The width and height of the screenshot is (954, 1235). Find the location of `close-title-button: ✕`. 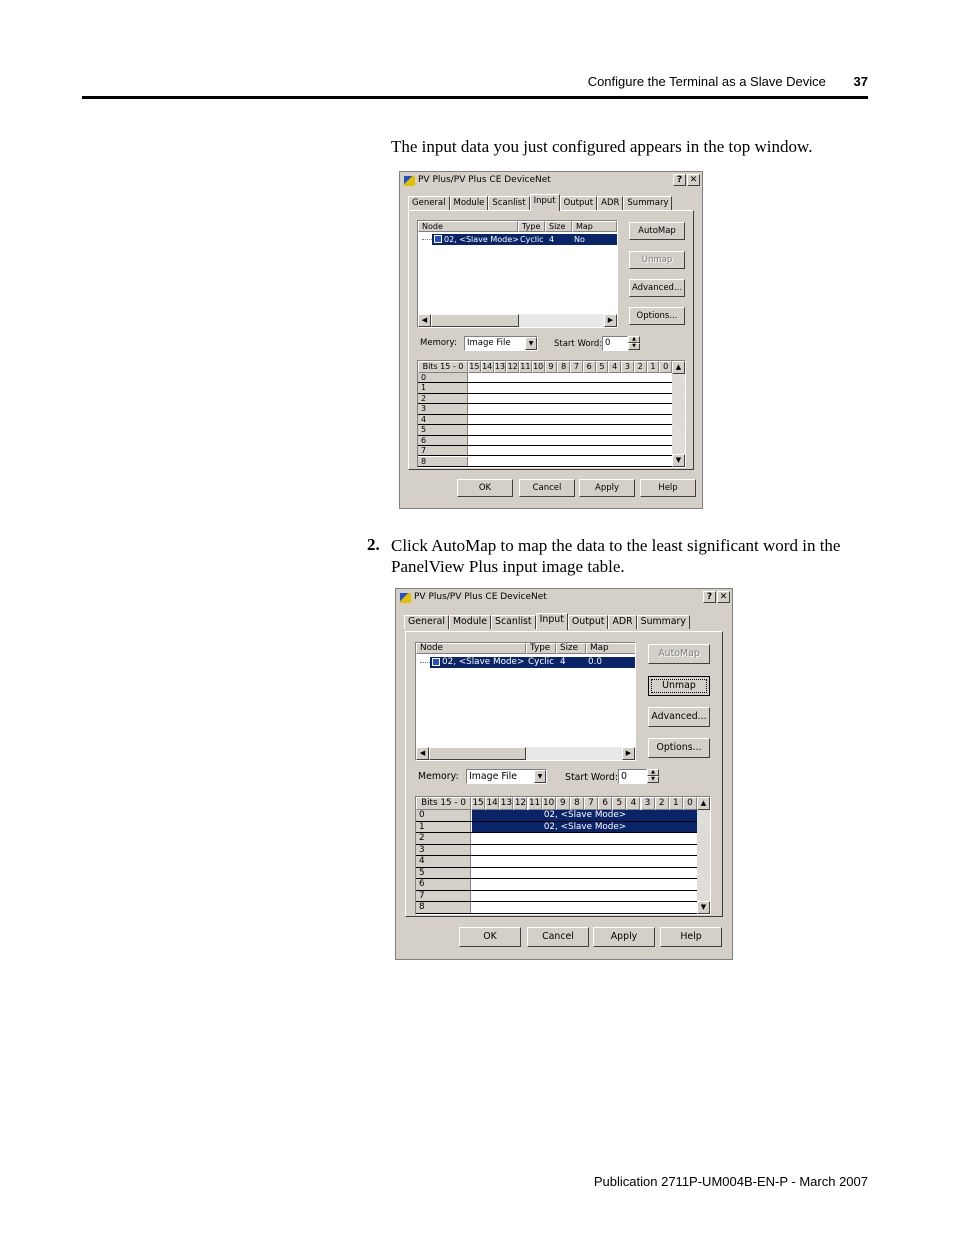

close-title-button: ✕ is located at coordinates (693, 180).